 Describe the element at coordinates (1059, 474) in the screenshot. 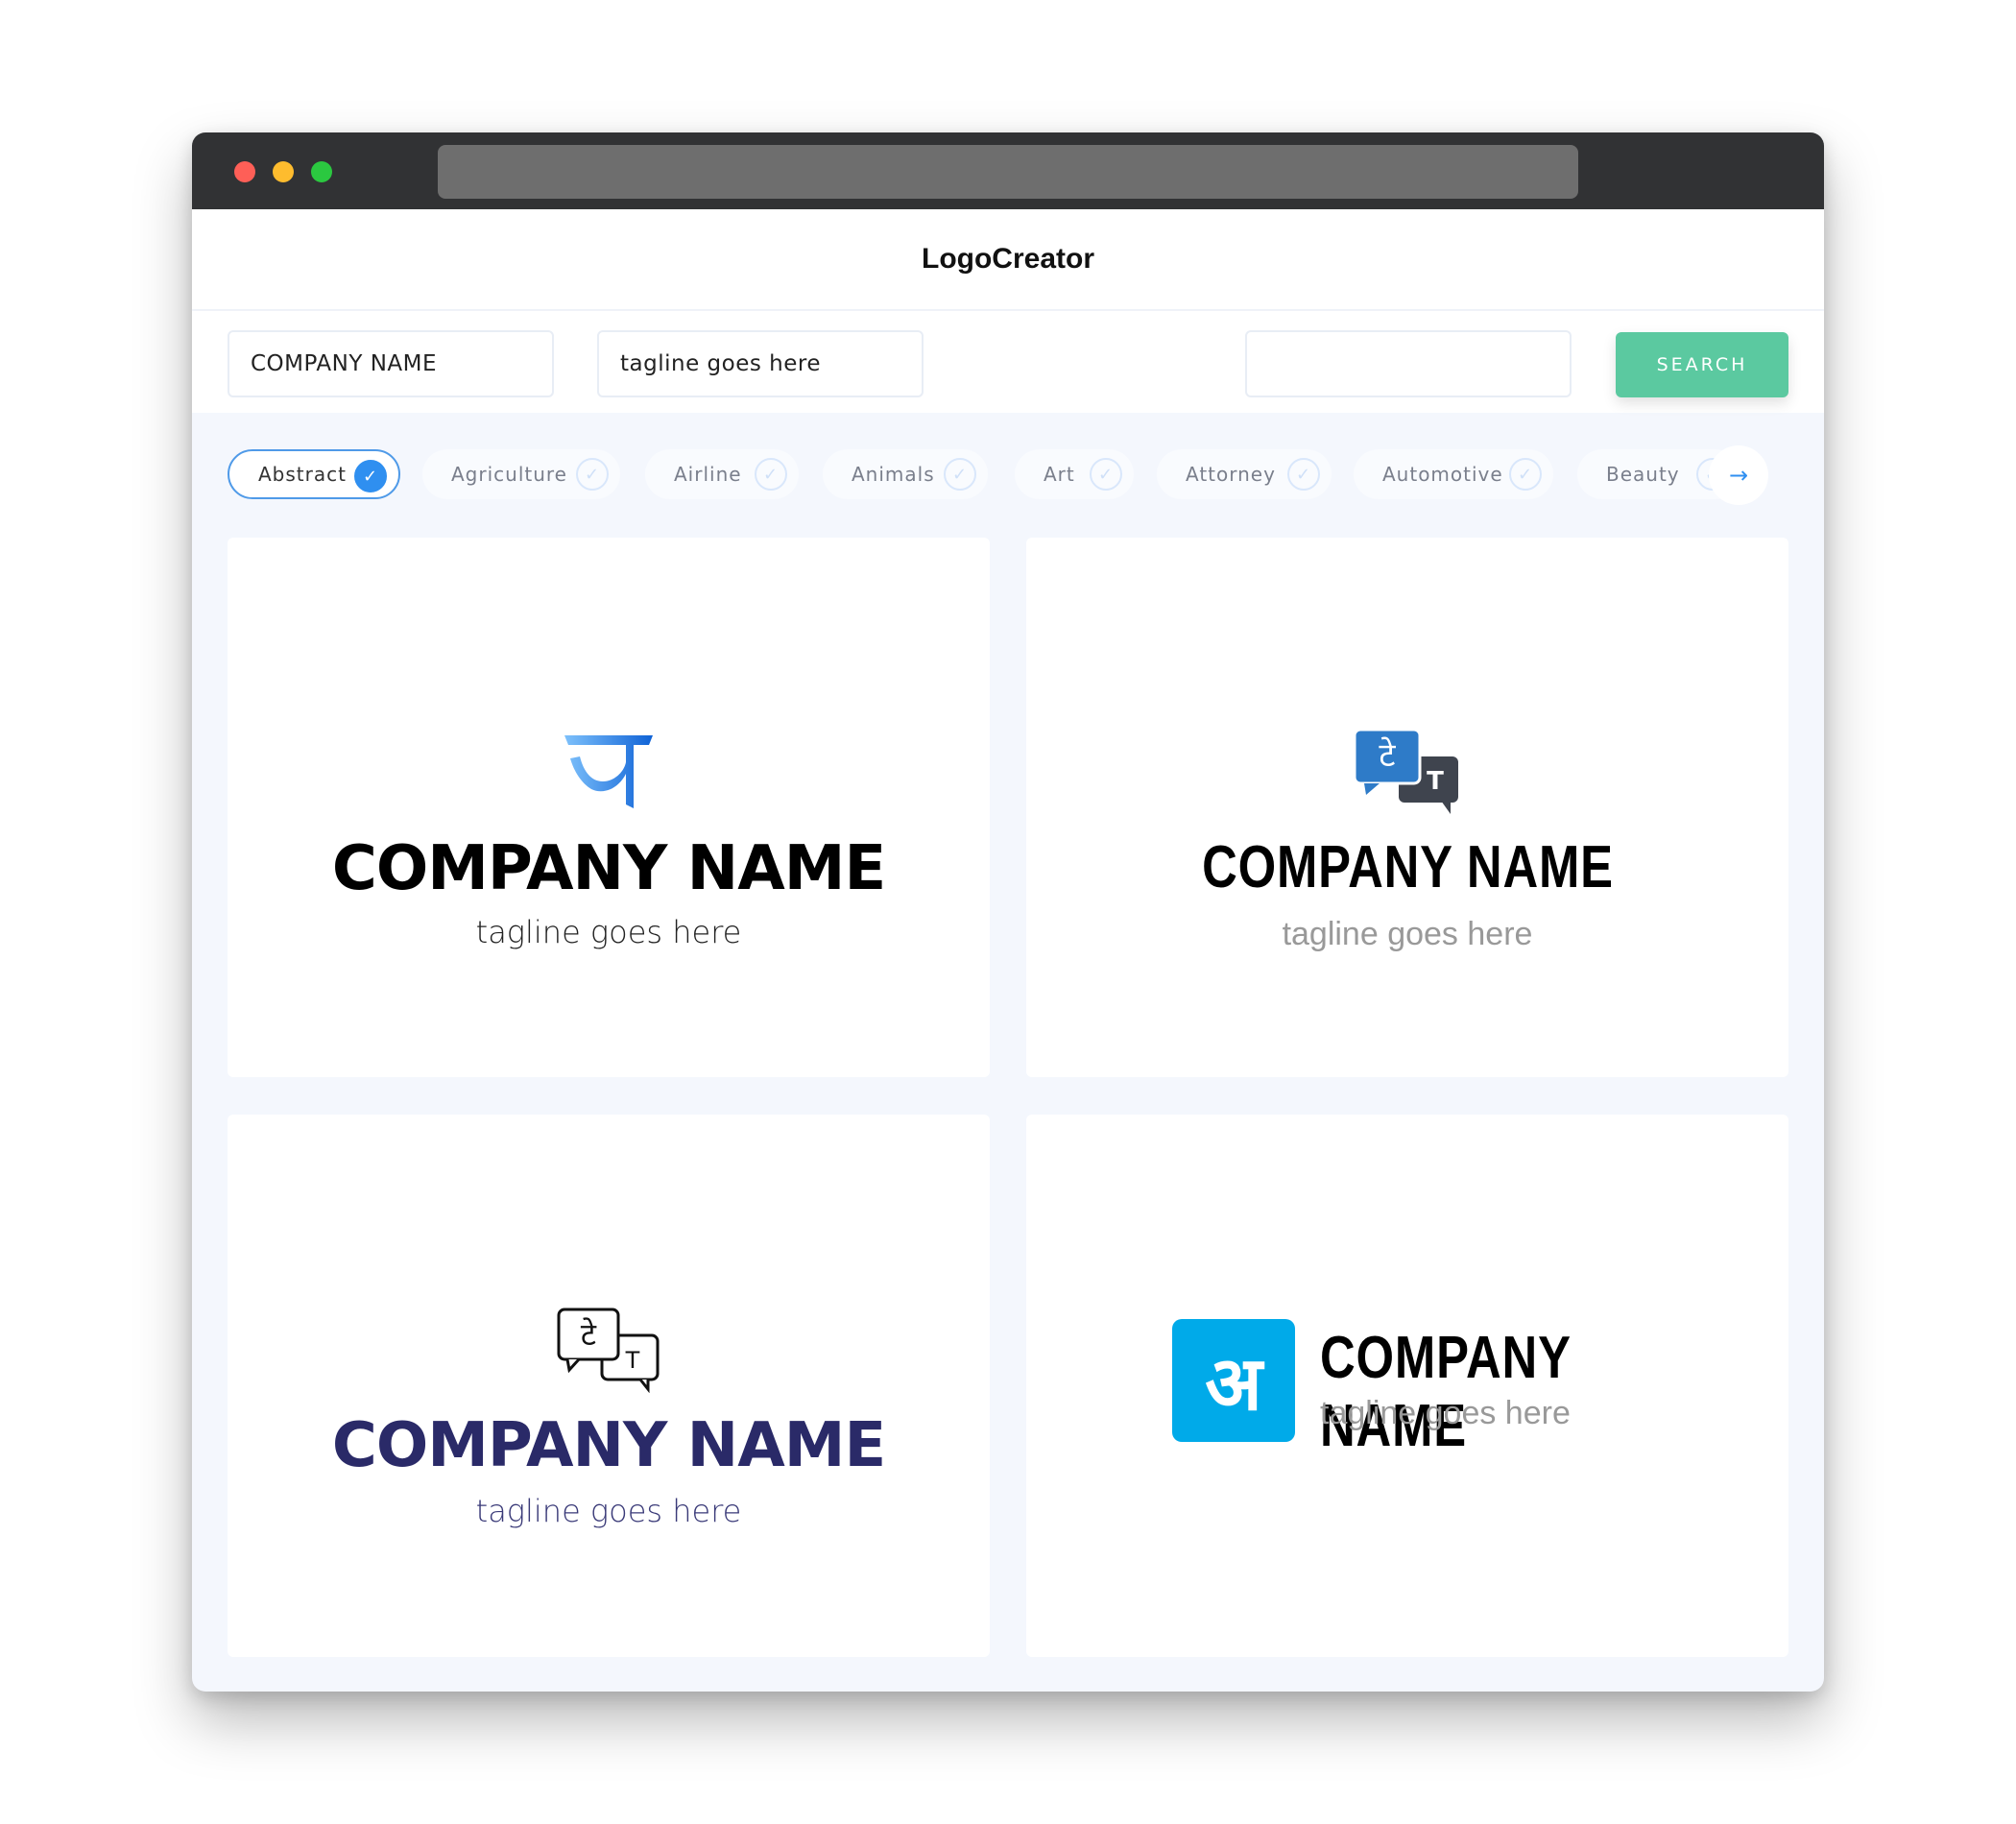

I see `chip-label: Art` at that location.